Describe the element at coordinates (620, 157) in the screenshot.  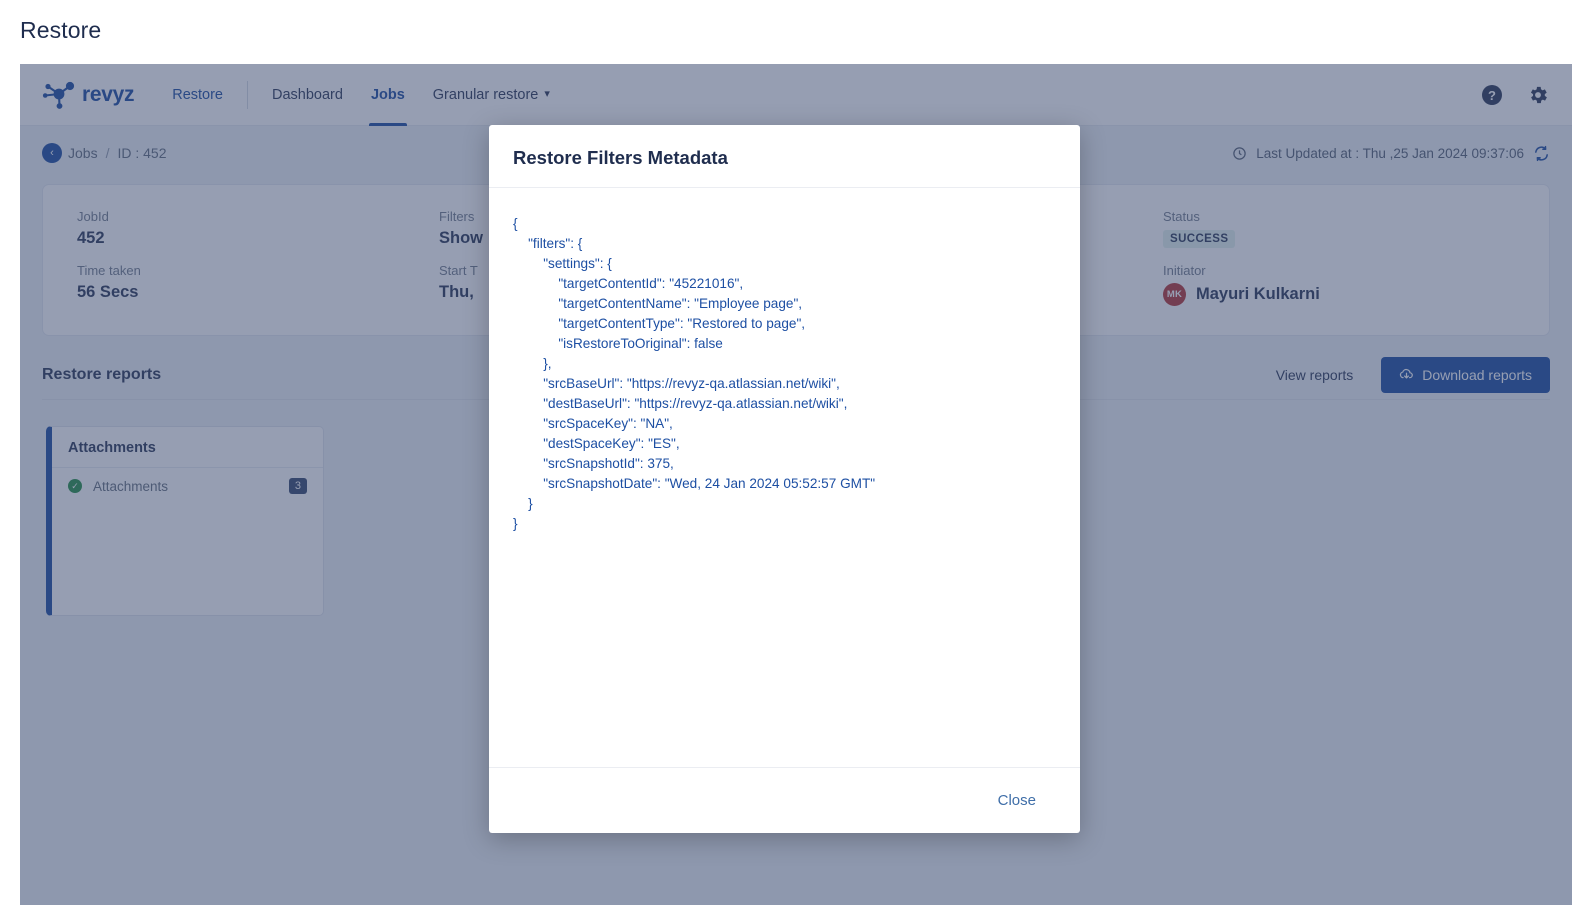
I see `dialog-title: Restore Filters Metadata` at that location.